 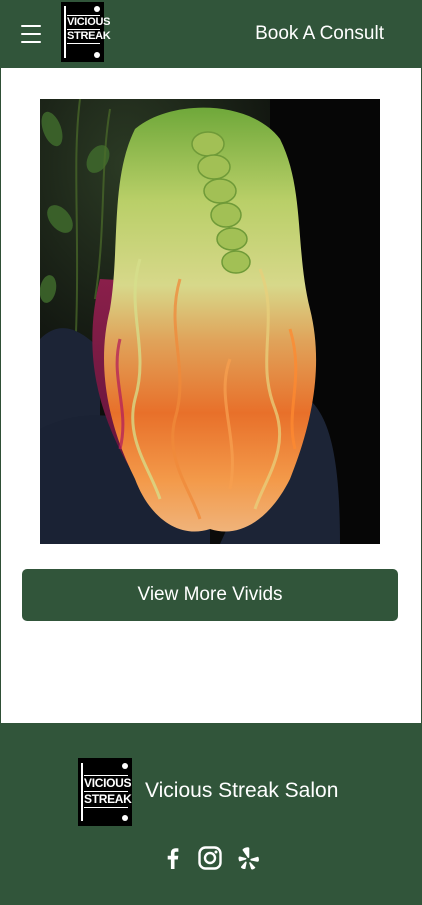 I want to click on footer-logo-word-2: STREAK, so click(x=108, y=799).